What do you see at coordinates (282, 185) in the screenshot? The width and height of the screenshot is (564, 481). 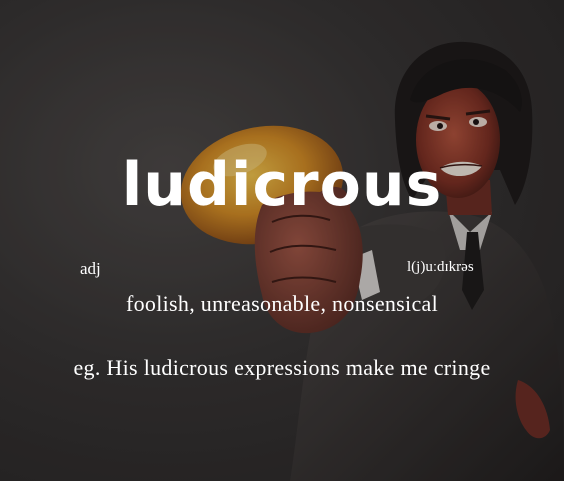 I see `headword: ludicrous` at bounding box center [282, 185].